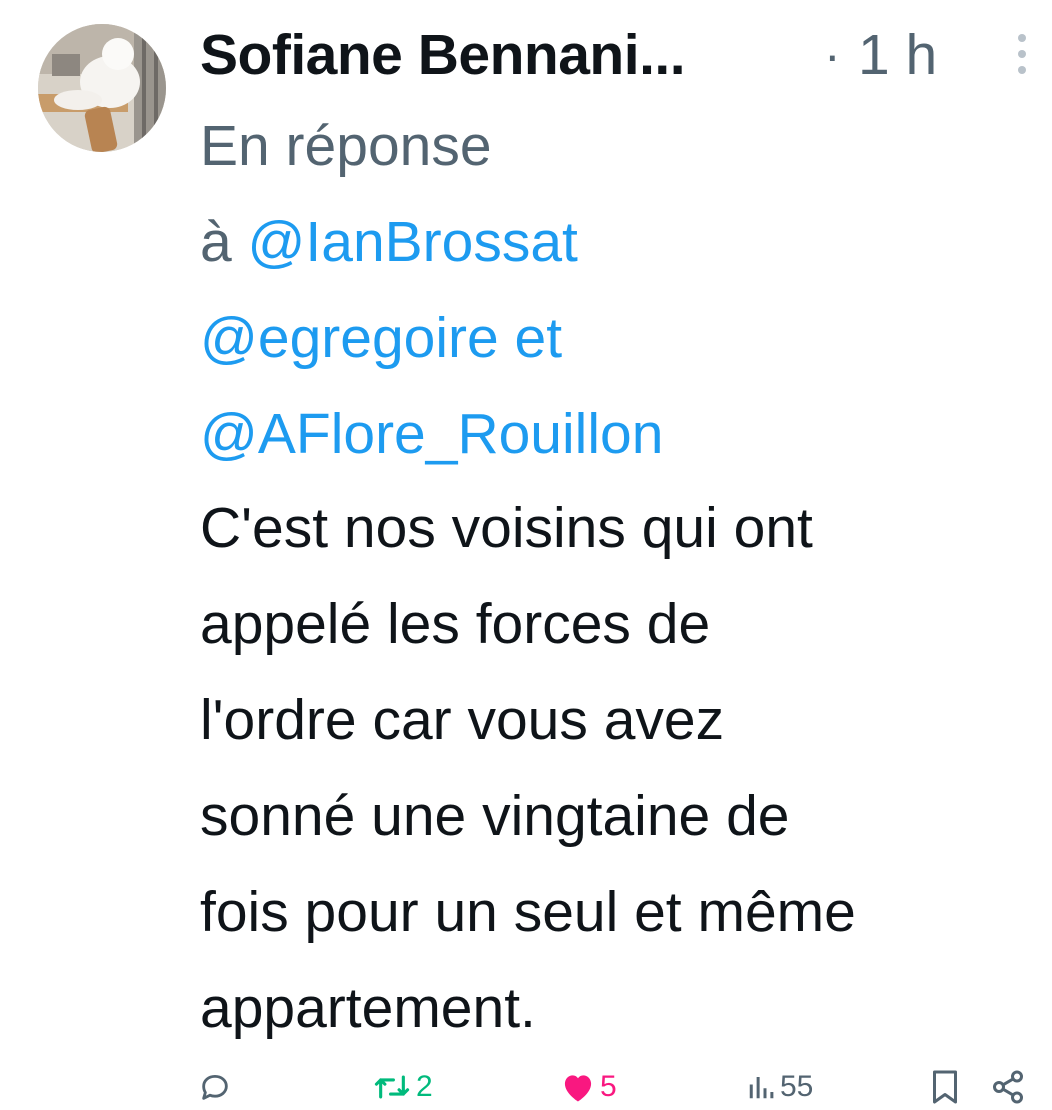 The height and width of the screenshot is (1110, 1052). I want to click on bookmark-icon, so click(945, 1087).